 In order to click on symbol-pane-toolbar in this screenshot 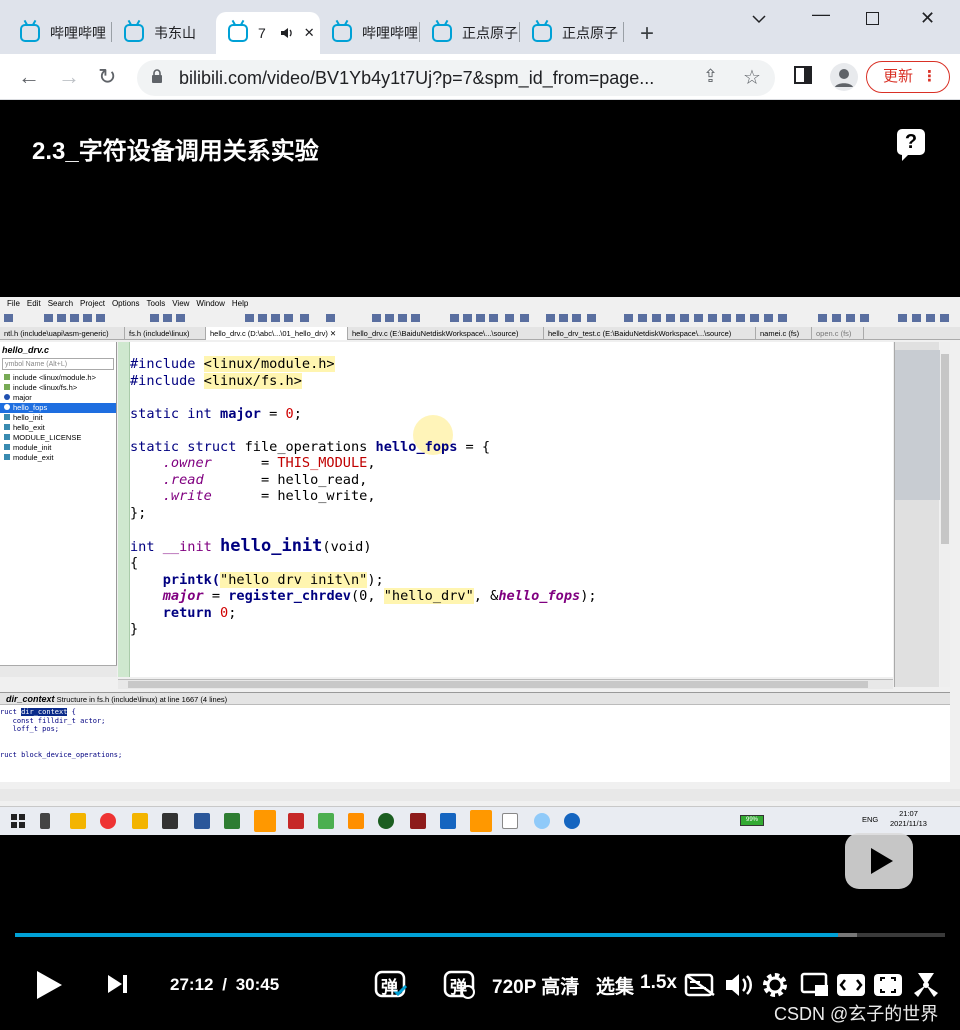, I will do `click(58, 671)`.